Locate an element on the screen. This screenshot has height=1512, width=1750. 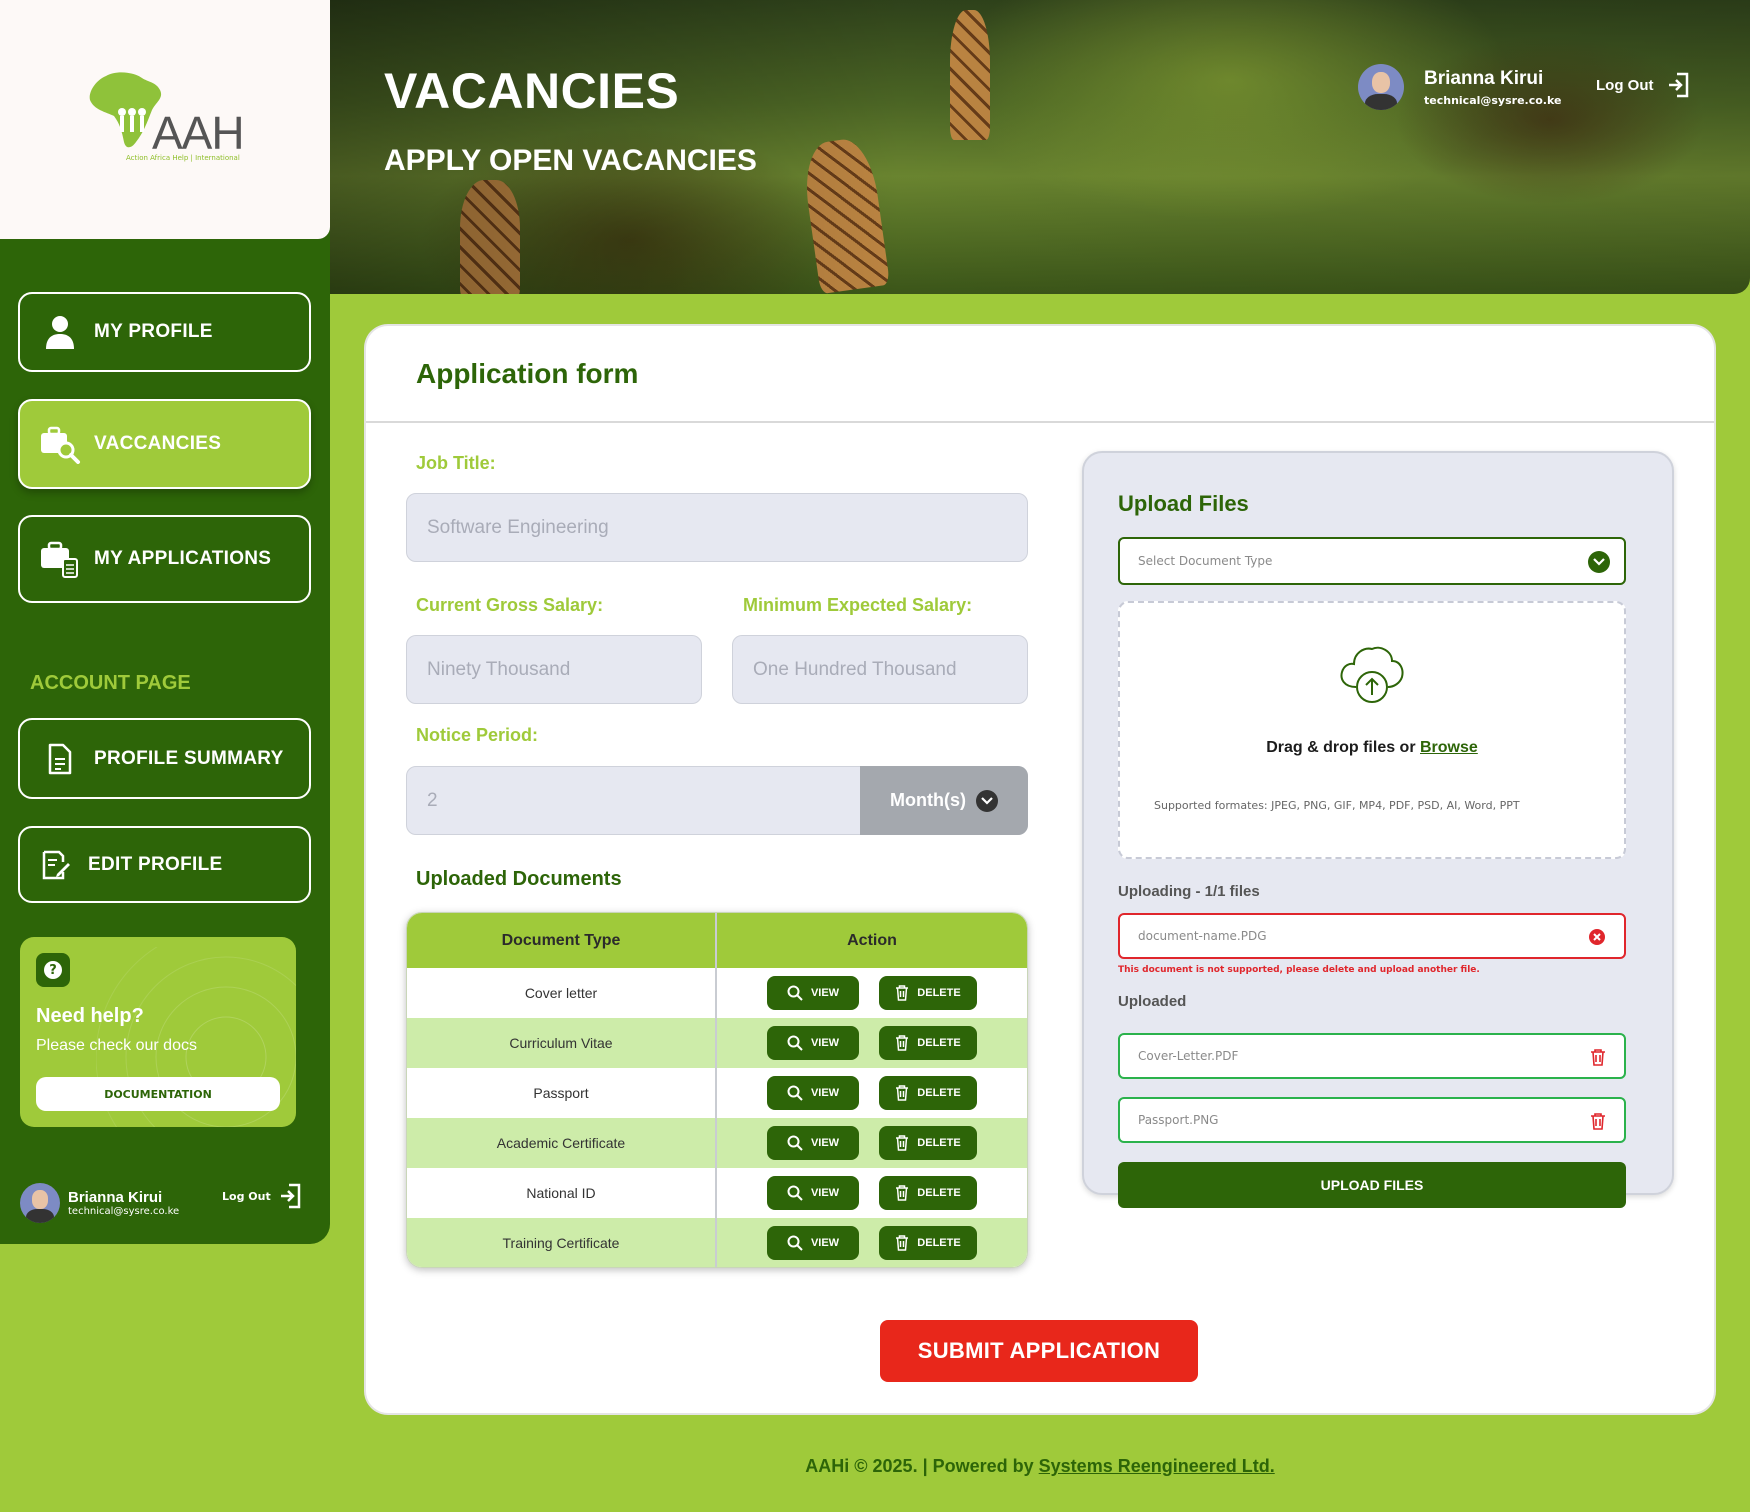
current-salary-label: Current Gross Salary: is located at coordinates (510, 605).